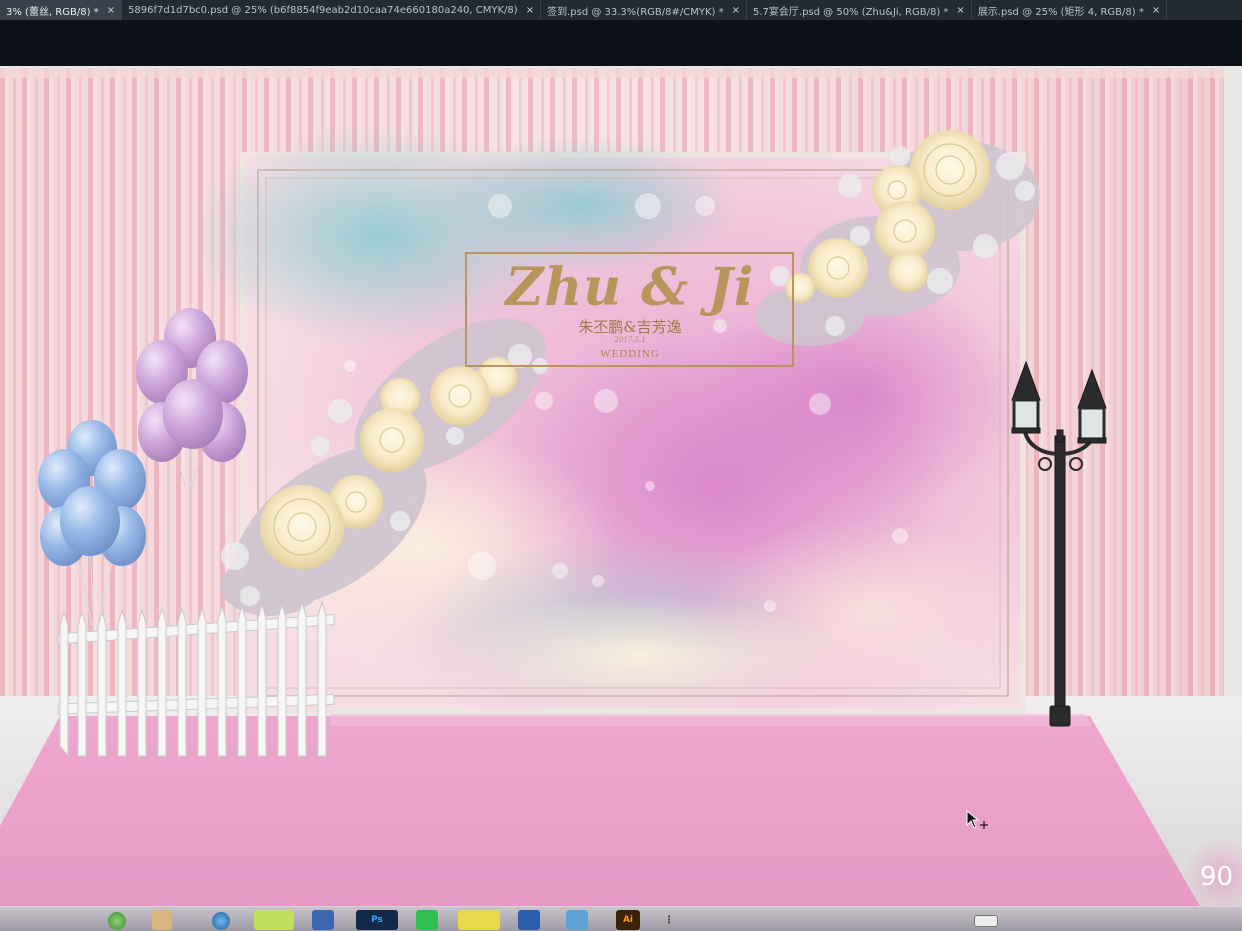 Image resolution: width=1242 pixels, height=931 pixels. I want to click on tab-label: 签到.psd @ 33.3%(RGB/8#/CMYK) *, so click(635, 12).